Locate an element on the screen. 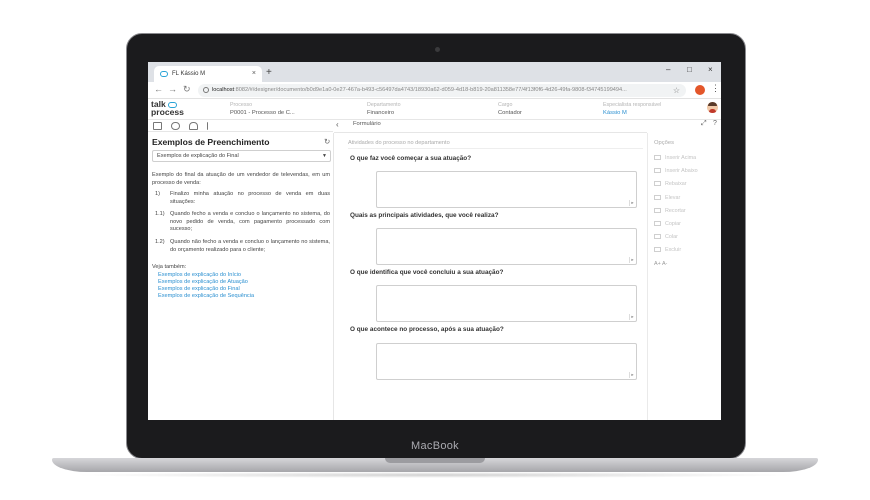  chat-icon is located at coordinates (175, 126).